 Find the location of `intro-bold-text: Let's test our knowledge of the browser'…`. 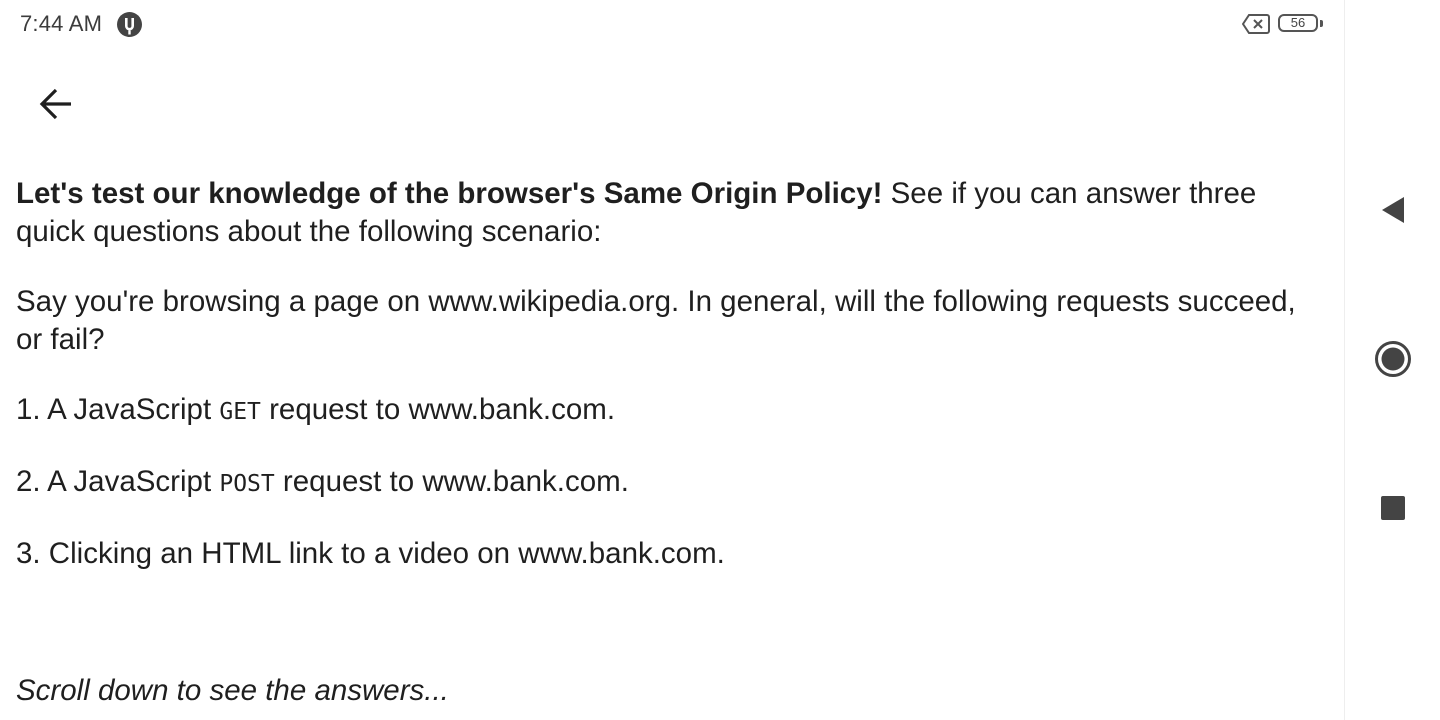

intro-bold-text: Let's test our knowledge of the browser'… is located at coordinates (449, 193).